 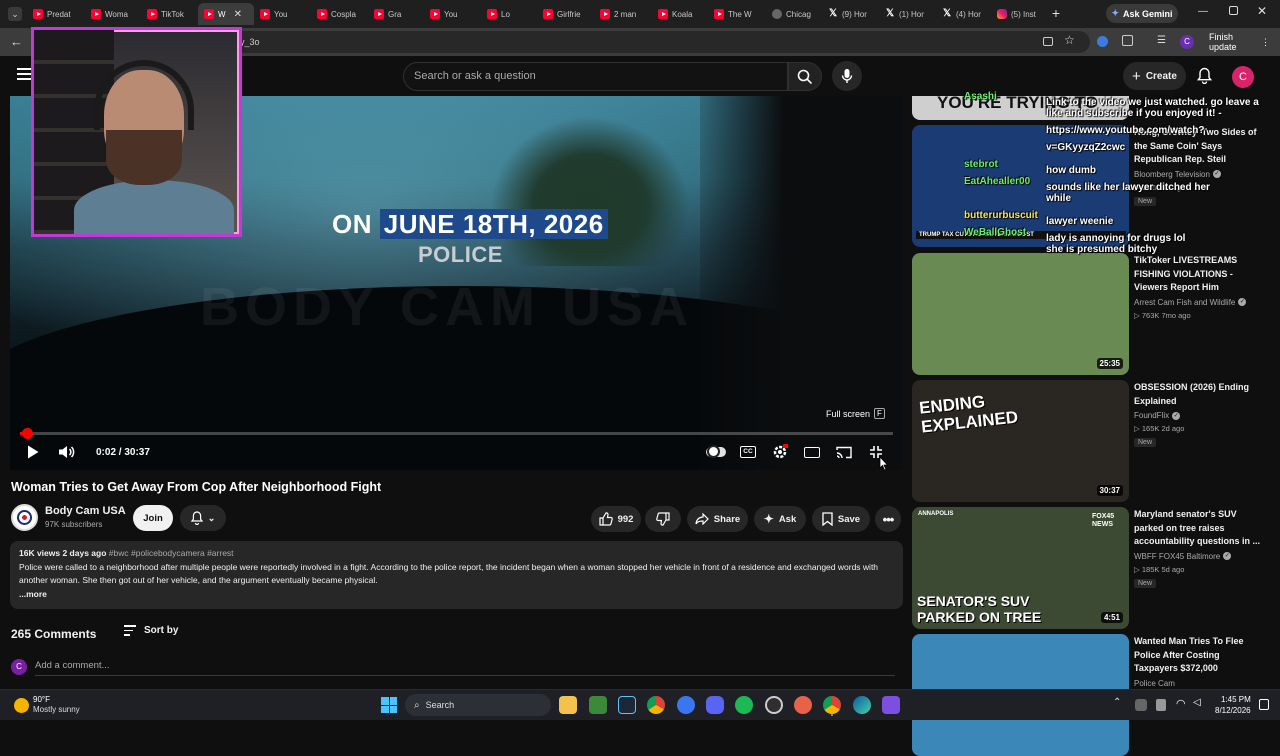 I want to click on play-button, so click(x=33, y=452).